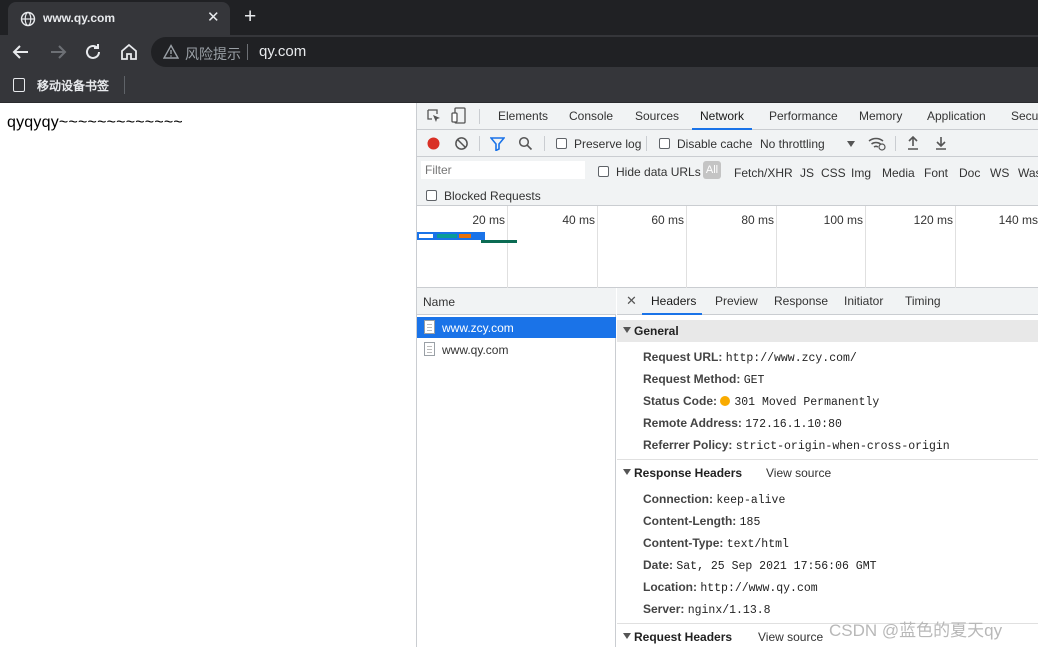 The image size is (1038, 647). Describe the element at coordinates (683, 357) in the screenshot. I see `header-key: Request URL:` at that location.